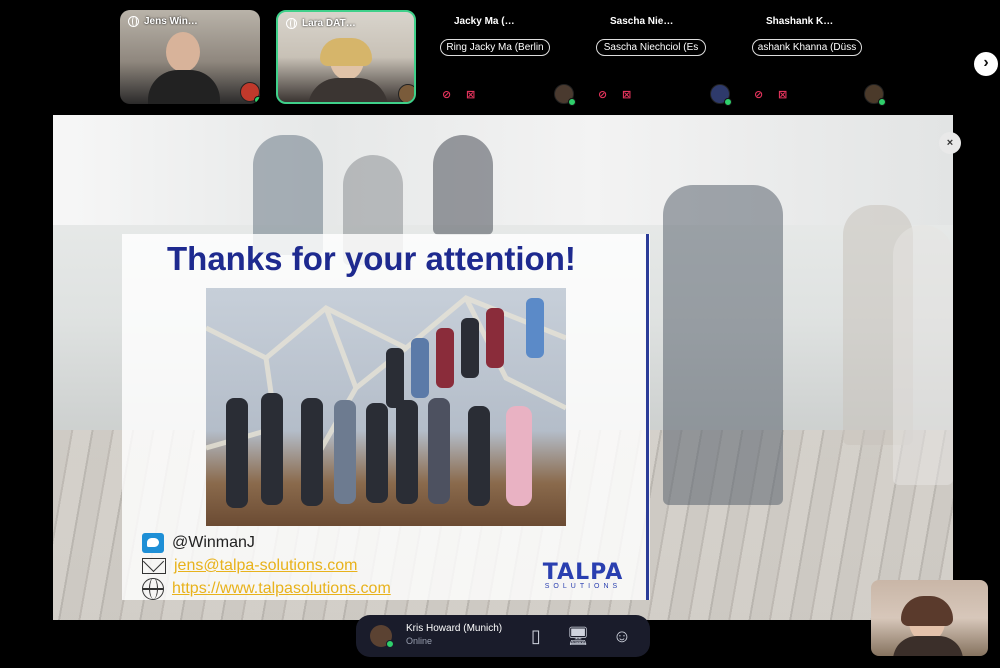 The width and height of the screenshot is (1000, 668). What do you see at coordinates (454, 628) in the screenshot?
I see `current-user-name: Kris Howard (Munich)` at bounding box center [454, 628].